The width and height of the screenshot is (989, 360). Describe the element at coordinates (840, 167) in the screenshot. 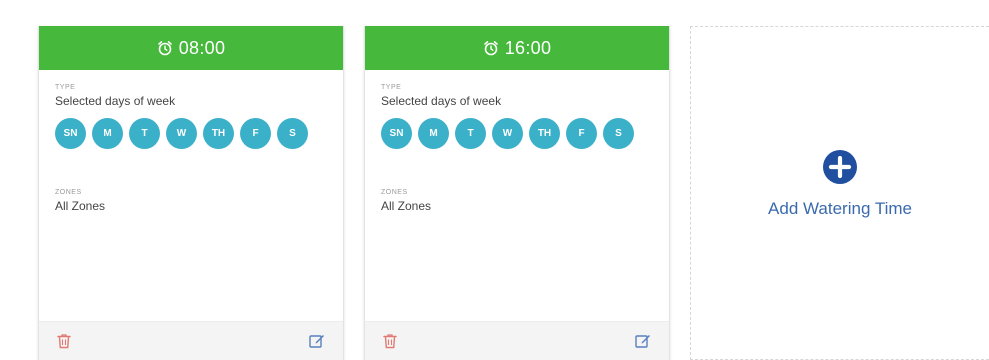

I see `plus-circle-icon` at that location.